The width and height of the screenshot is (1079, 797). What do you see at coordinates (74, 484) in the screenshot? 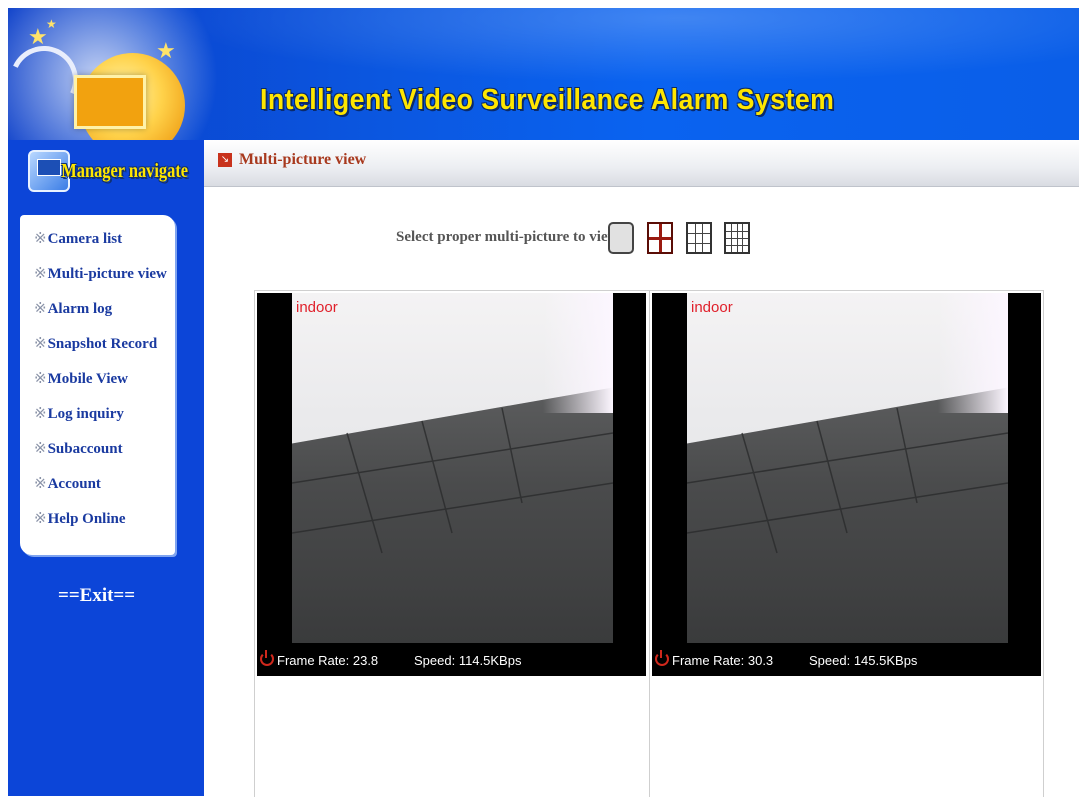
I see `sidebar-item-label: Account` at bounding box center [74, 484].